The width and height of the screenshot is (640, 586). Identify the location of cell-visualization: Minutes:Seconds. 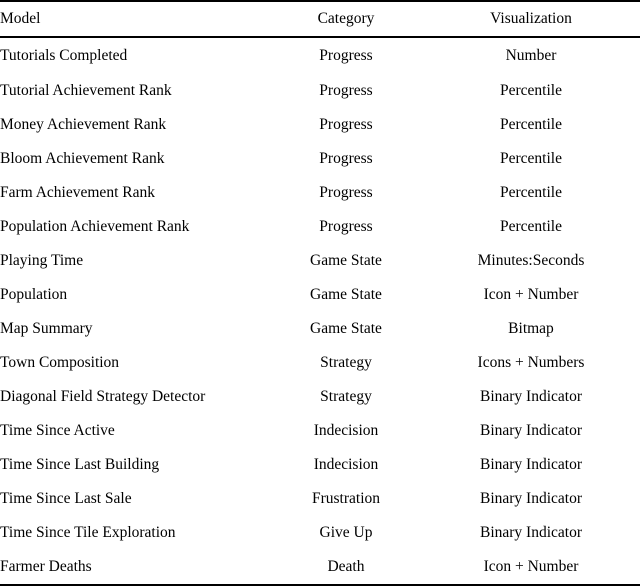
(531, 261).